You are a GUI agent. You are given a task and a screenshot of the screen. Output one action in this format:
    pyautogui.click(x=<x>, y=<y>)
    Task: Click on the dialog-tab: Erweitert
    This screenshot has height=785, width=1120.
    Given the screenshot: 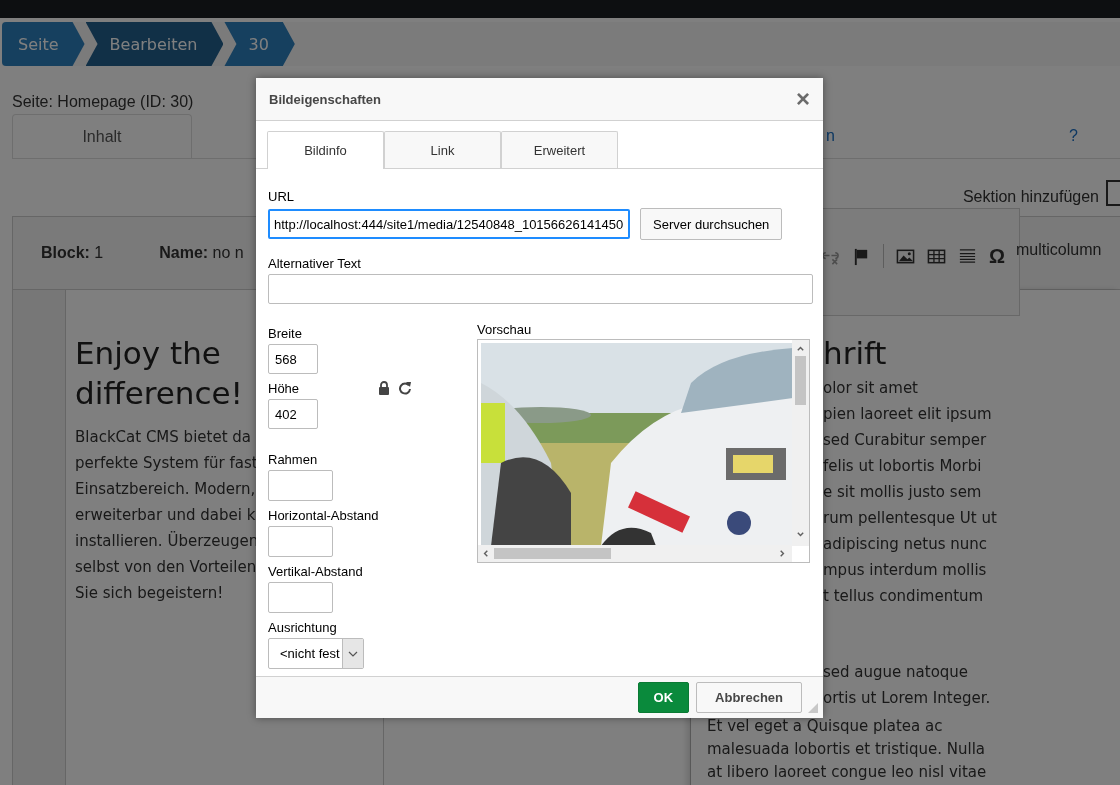 What is the action you would take?
    pyautogui.click(x=559, y=149)
    